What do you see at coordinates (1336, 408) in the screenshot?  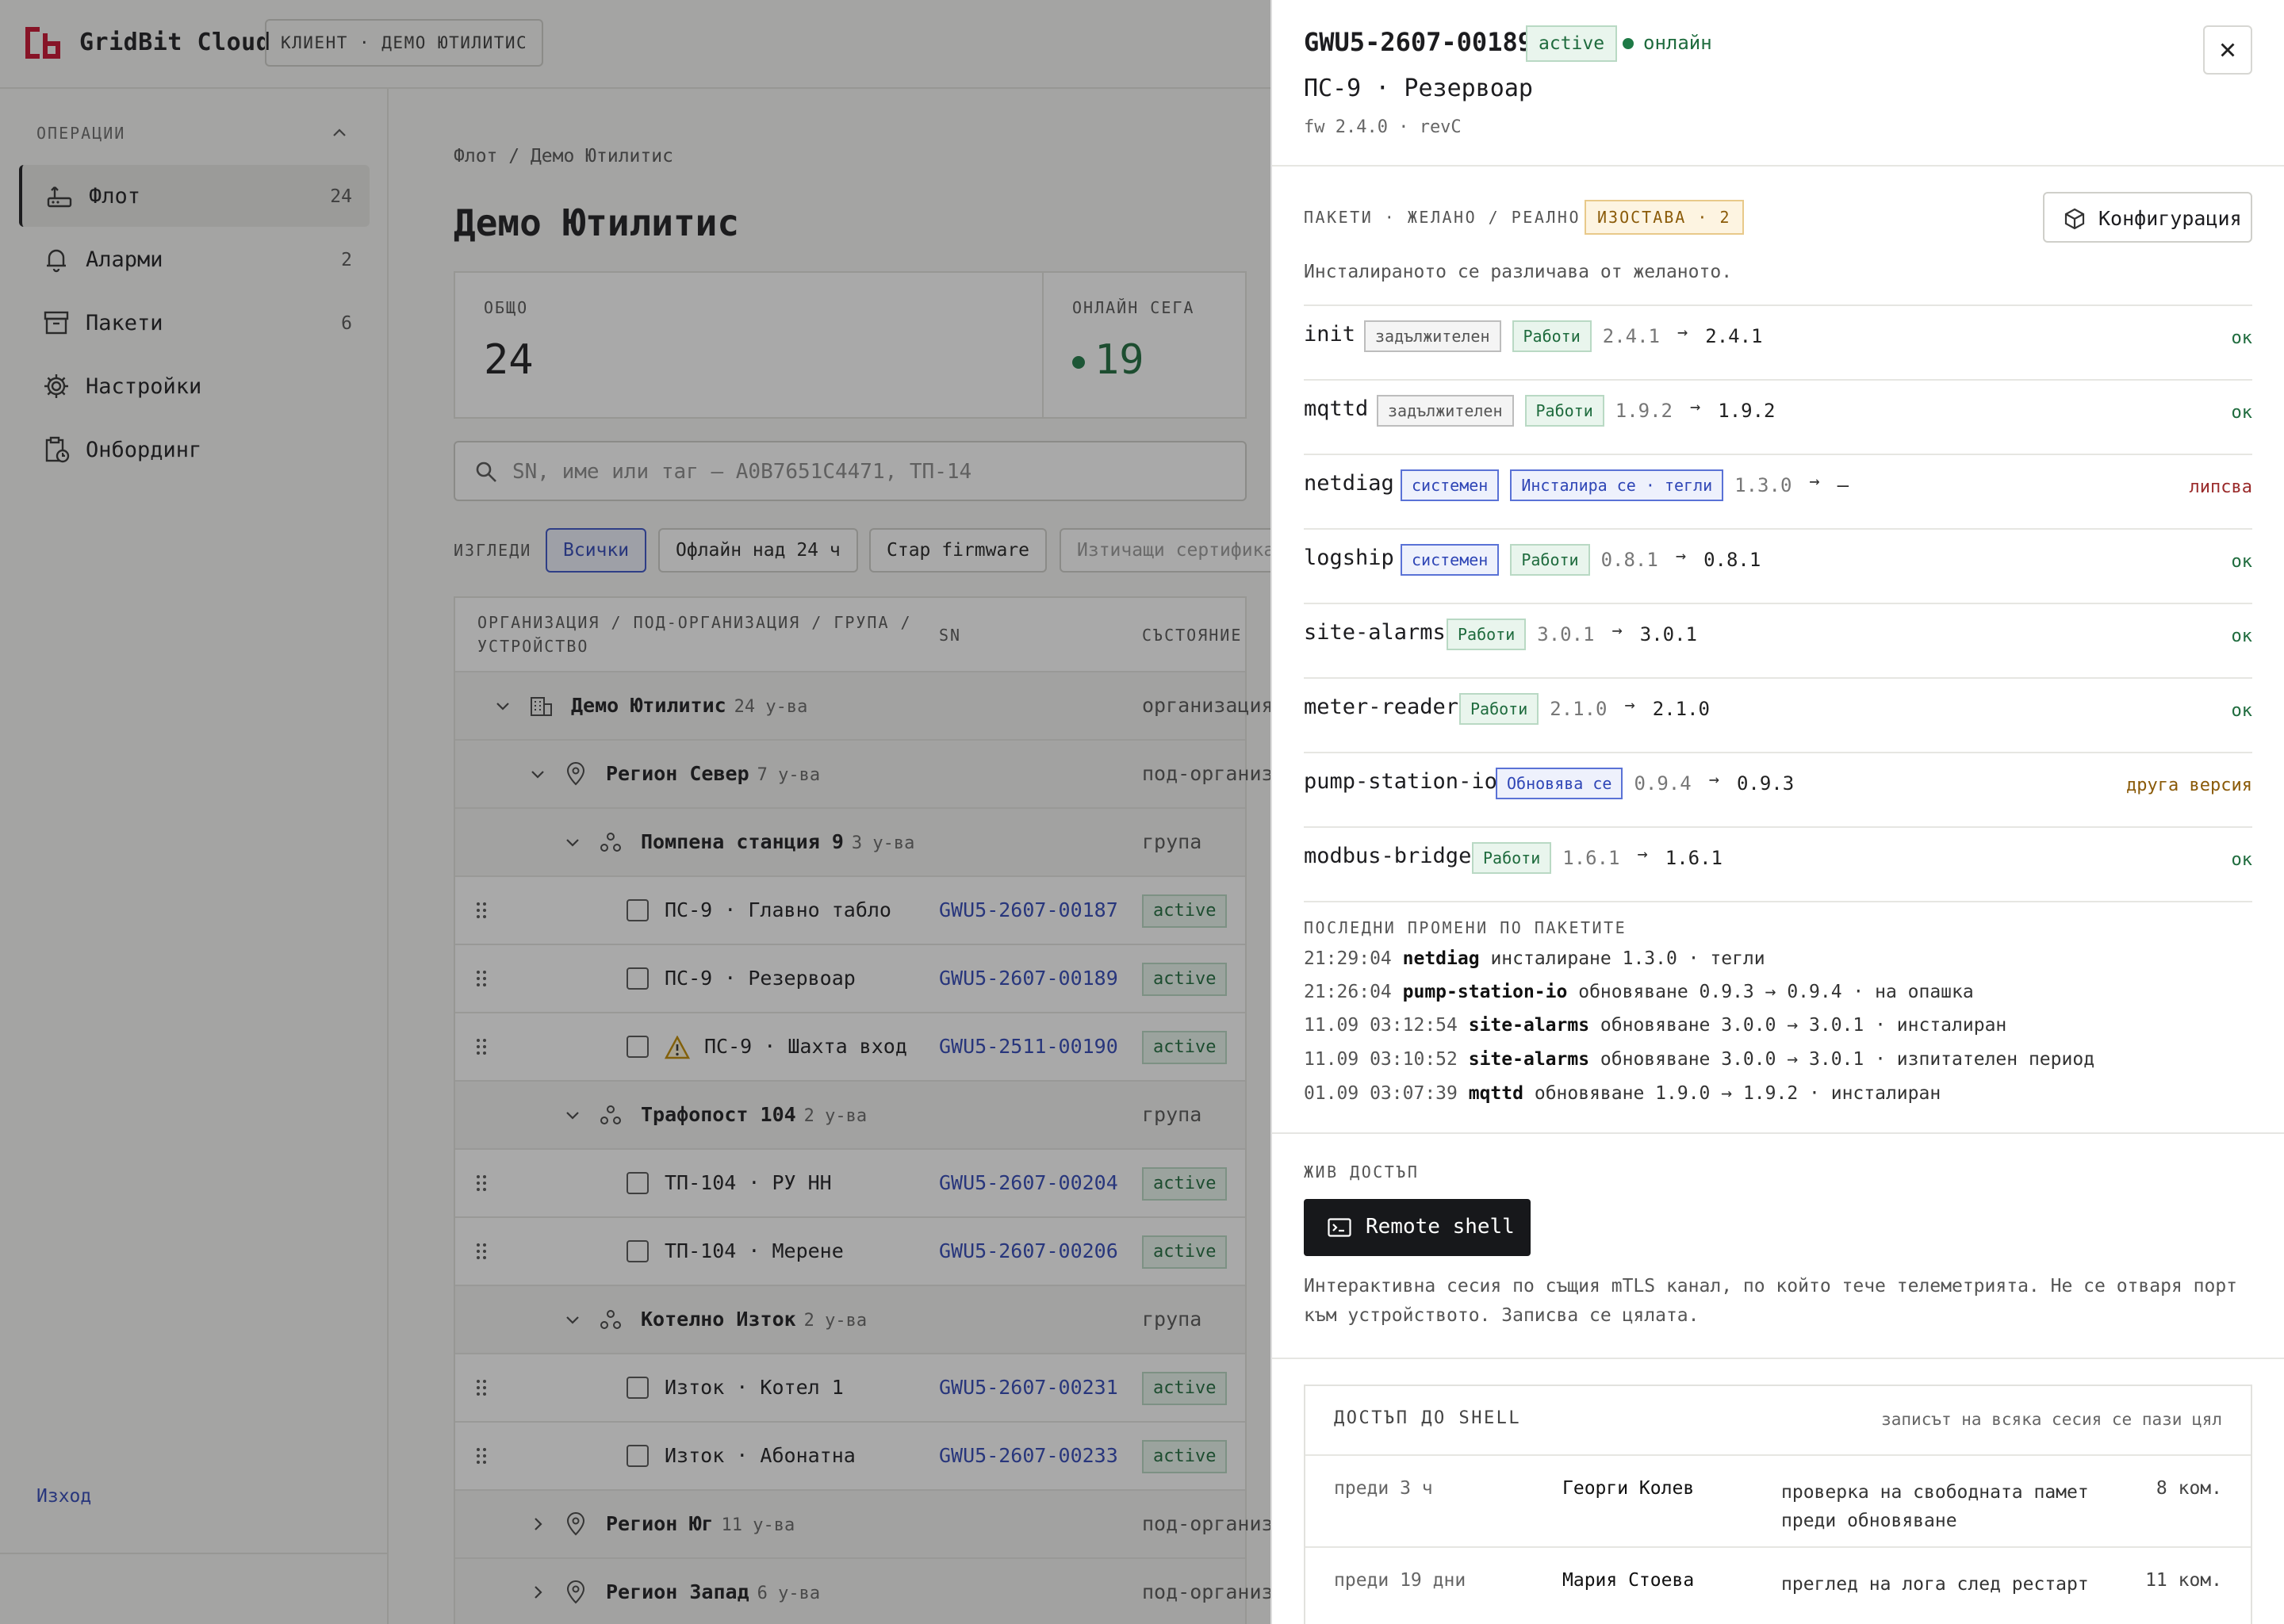 I see `package-name: mqttd` at bounding box center [1336, 408].